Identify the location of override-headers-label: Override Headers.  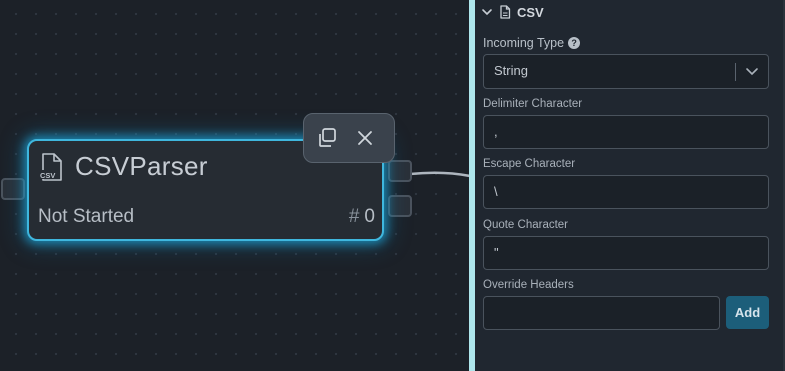
(528, 285).